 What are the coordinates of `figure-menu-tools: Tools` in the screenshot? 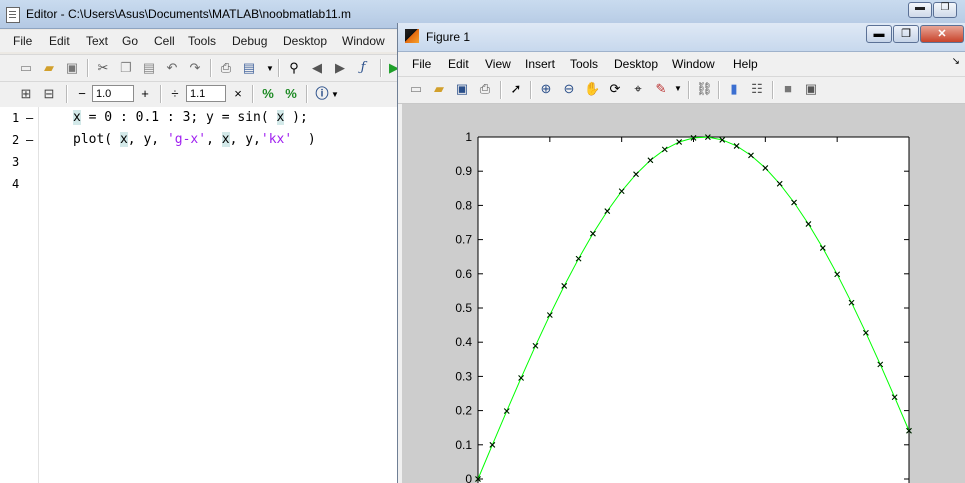 It's located at (584, 64).